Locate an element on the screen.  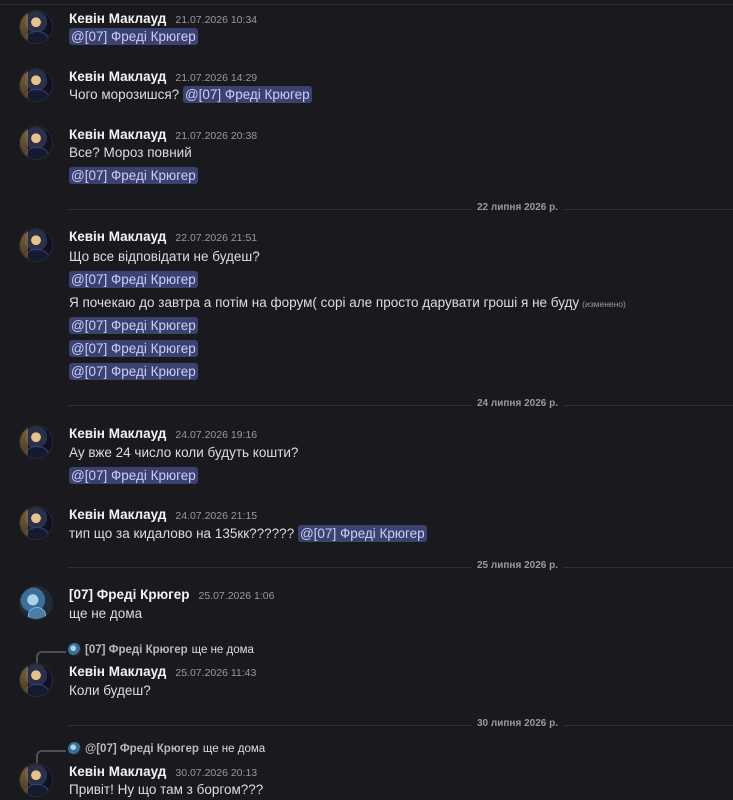
message-timestamp: 22.07.2026 21:51 is located at coordinates (216, 238).